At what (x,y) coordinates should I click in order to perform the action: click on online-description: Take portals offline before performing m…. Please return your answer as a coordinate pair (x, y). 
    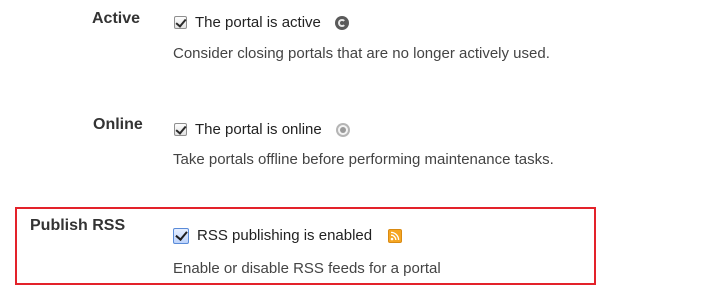
    Looking at the image, I should click on (363, 159).